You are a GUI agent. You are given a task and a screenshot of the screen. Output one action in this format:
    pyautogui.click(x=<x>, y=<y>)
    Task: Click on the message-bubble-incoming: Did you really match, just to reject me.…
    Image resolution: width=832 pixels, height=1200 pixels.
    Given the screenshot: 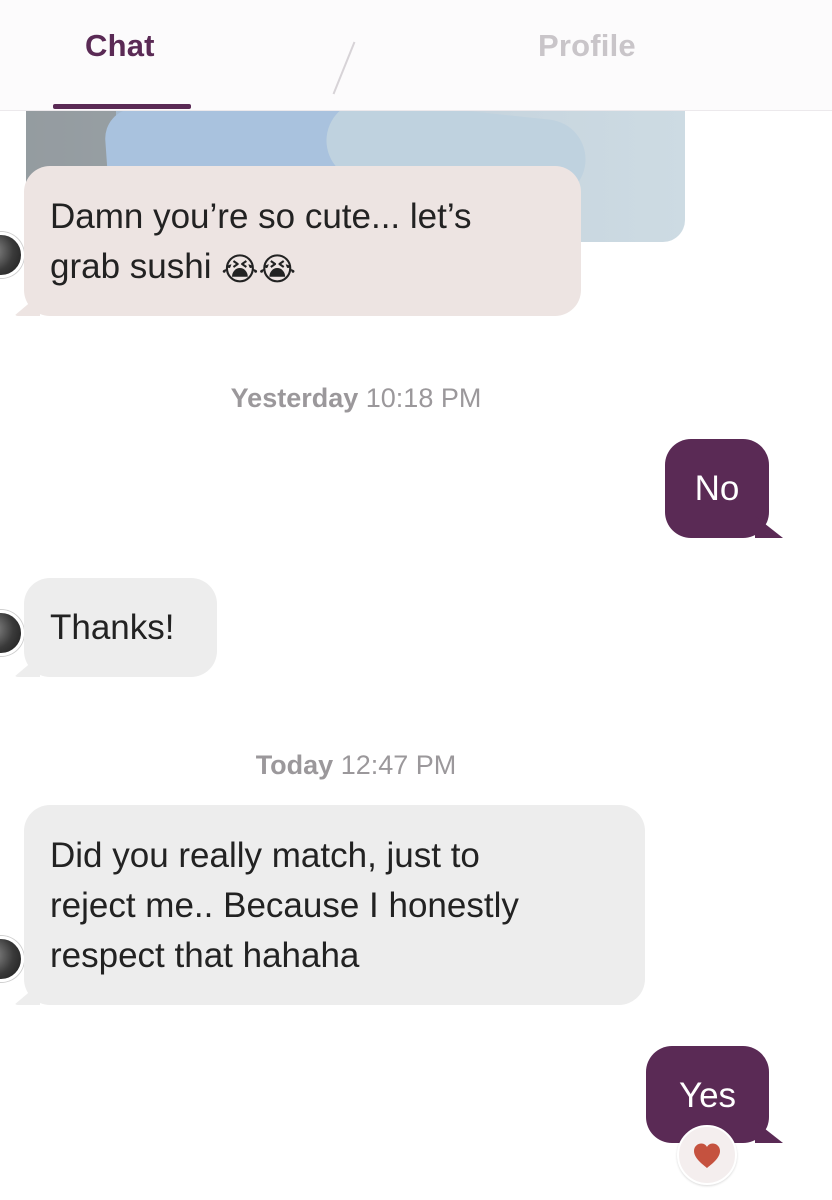 What is the action you would take?
    pyautogui.click(x=334, y=905)
    